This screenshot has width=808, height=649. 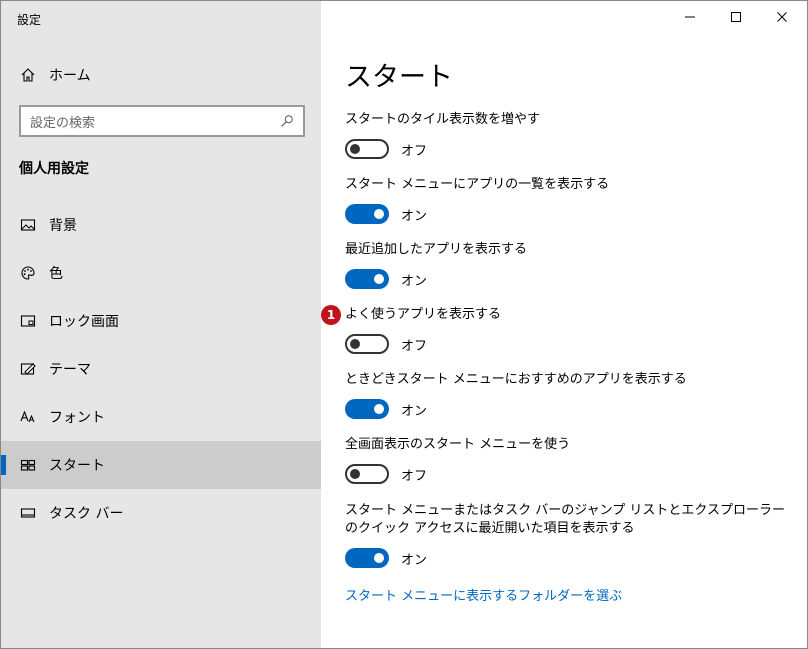 I want to click on setting-app-list: スタート メニューにアプリの一覧を表示する オン, so click(x=565, y=200).